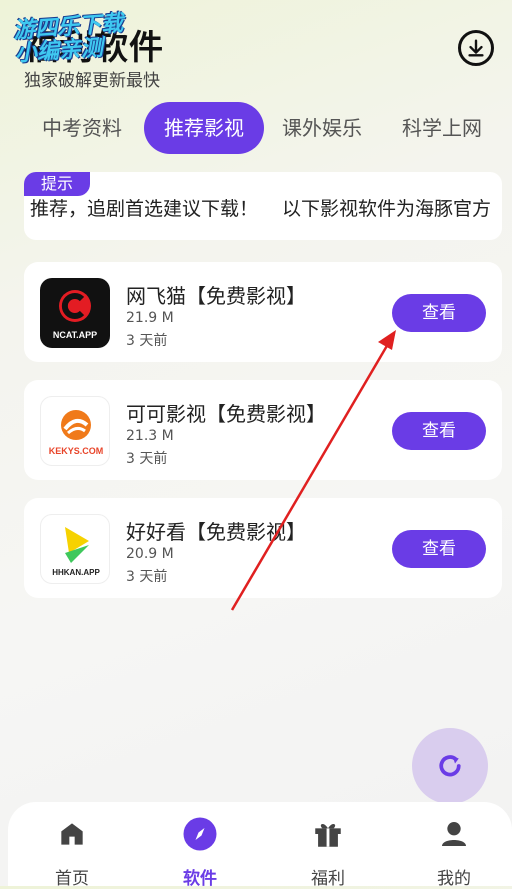 Image resolution: width=512 pixels, height=889 pixels. Describe the element at coordinates (328, 834) in the screenshot. I see `gift-icon` at that location.